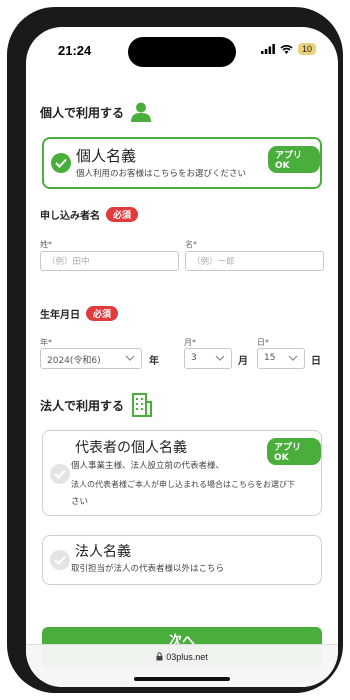 Image resolution: width=350 pixels, height=700 pixels. What do you see at coordinates (182, 665) in the screenshot?
I see `browser-url-bar: 03plus.net` at bounding box center [182, 665].